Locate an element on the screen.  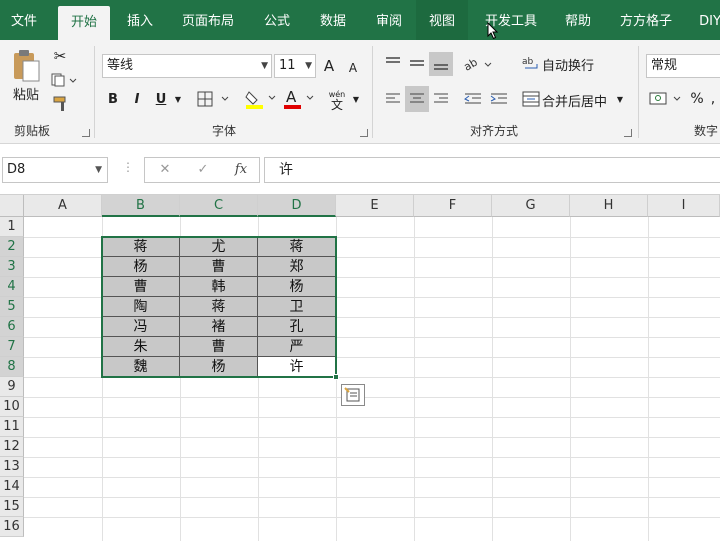
cell-d6: 孔 is located at coordinates (297, 327).